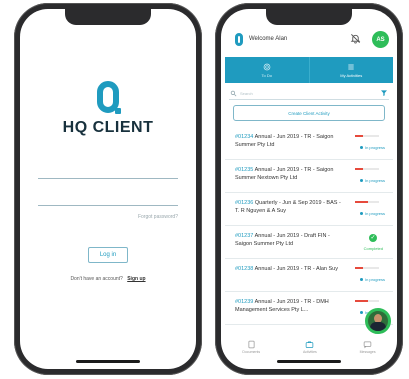  What do you see at coordinates (244, 302) in the screenshot?
I see `activity-code: #01239` at bounding box center [244, 302].